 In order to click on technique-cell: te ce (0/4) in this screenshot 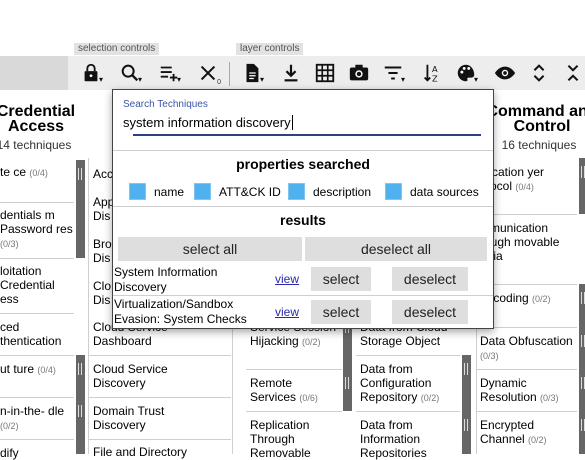, I will do `click(36, 172)`.